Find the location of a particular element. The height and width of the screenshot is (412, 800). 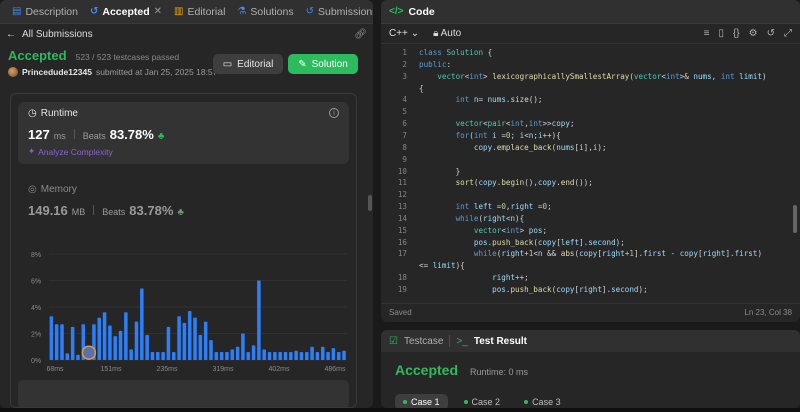

braces-icon: {} is located at coordinates (736, 33).